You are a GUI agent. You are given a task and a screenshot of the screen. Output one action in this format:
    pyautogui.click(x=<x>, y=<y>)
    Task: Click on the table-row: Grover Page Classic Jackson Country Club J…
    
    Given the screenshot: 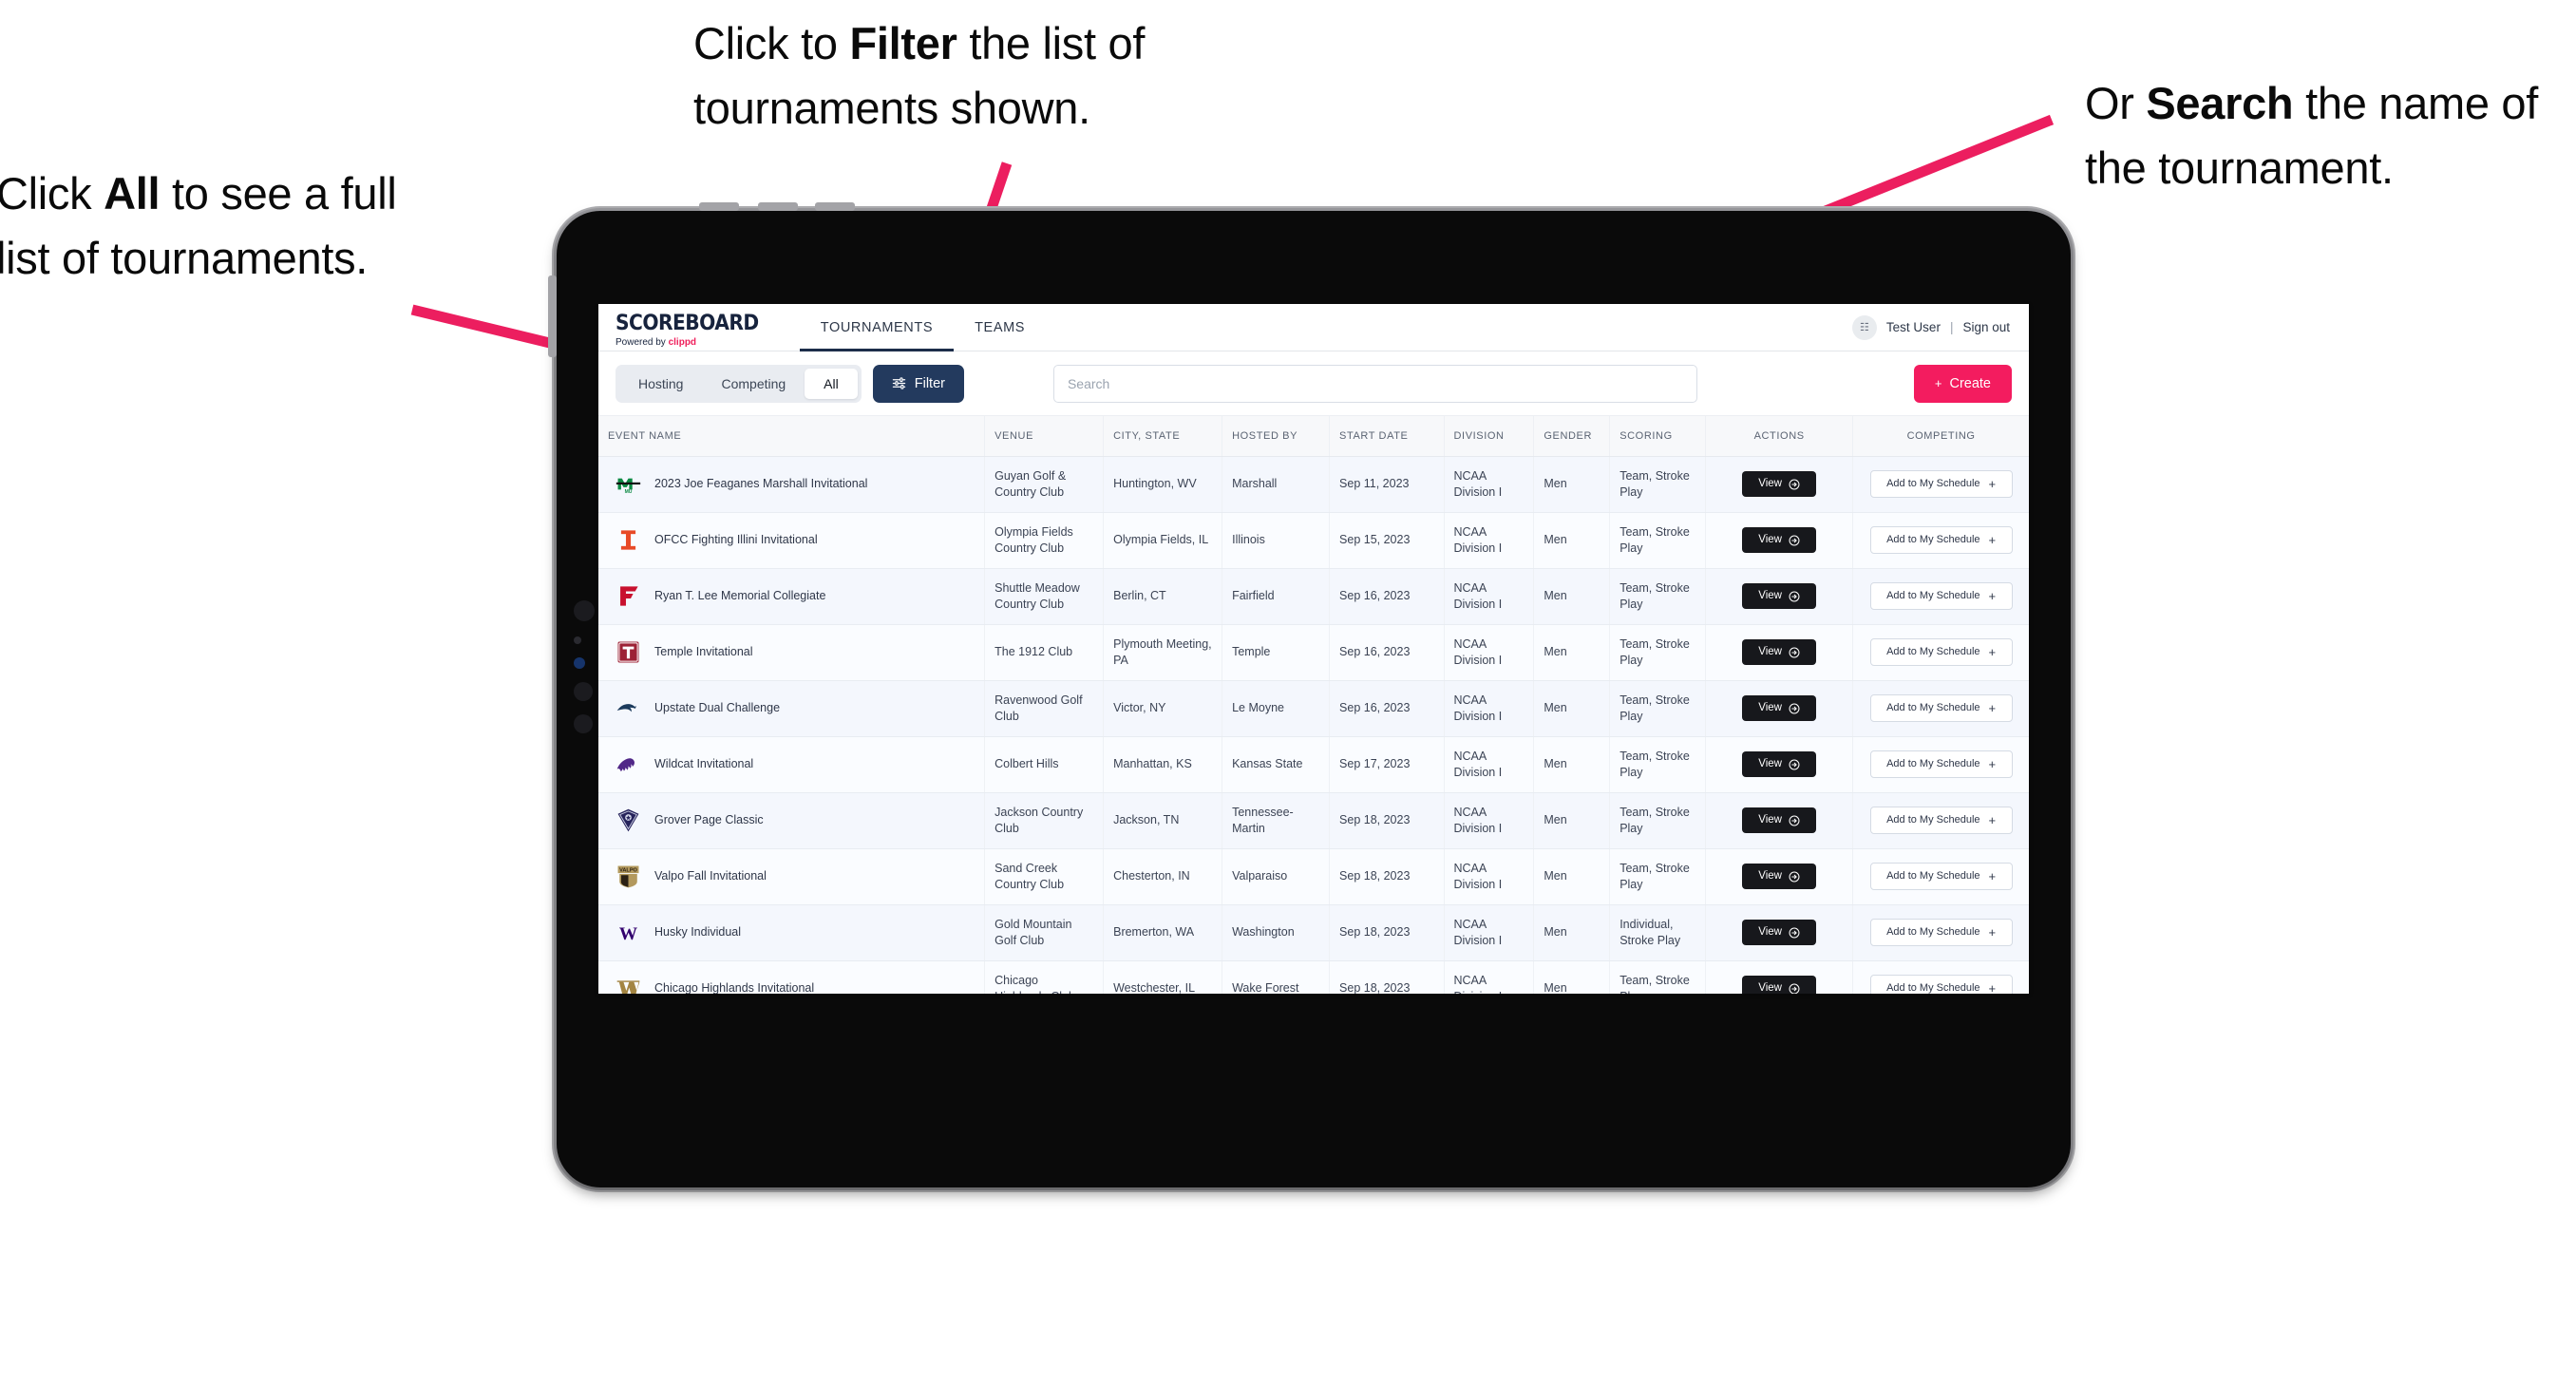 What is the action you would take?
    pyautogui.click(x=1313, y=820)
    